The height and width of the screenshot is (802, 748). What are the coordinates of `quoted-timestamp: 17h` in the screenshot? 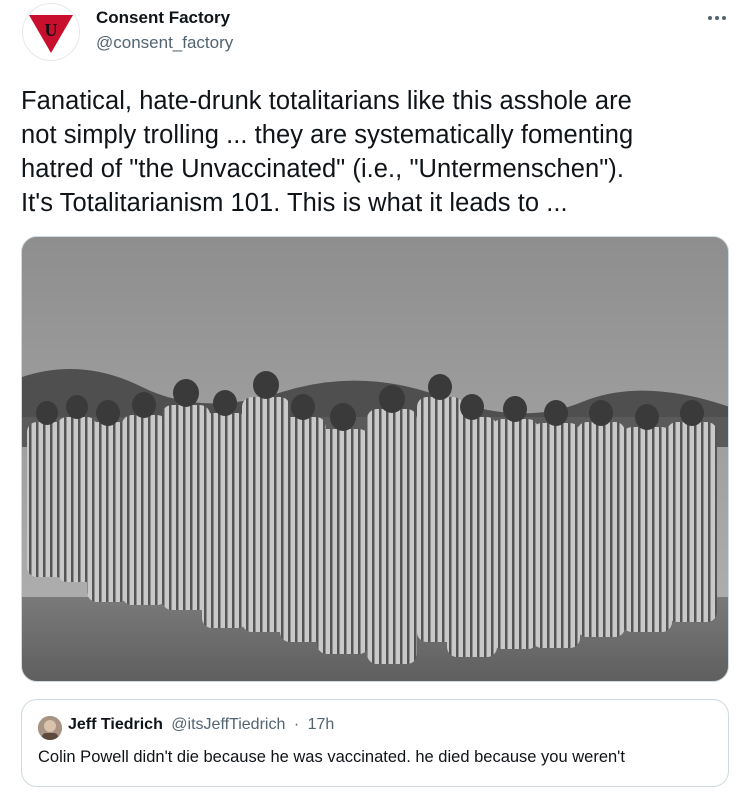 It's located at (321, 724).